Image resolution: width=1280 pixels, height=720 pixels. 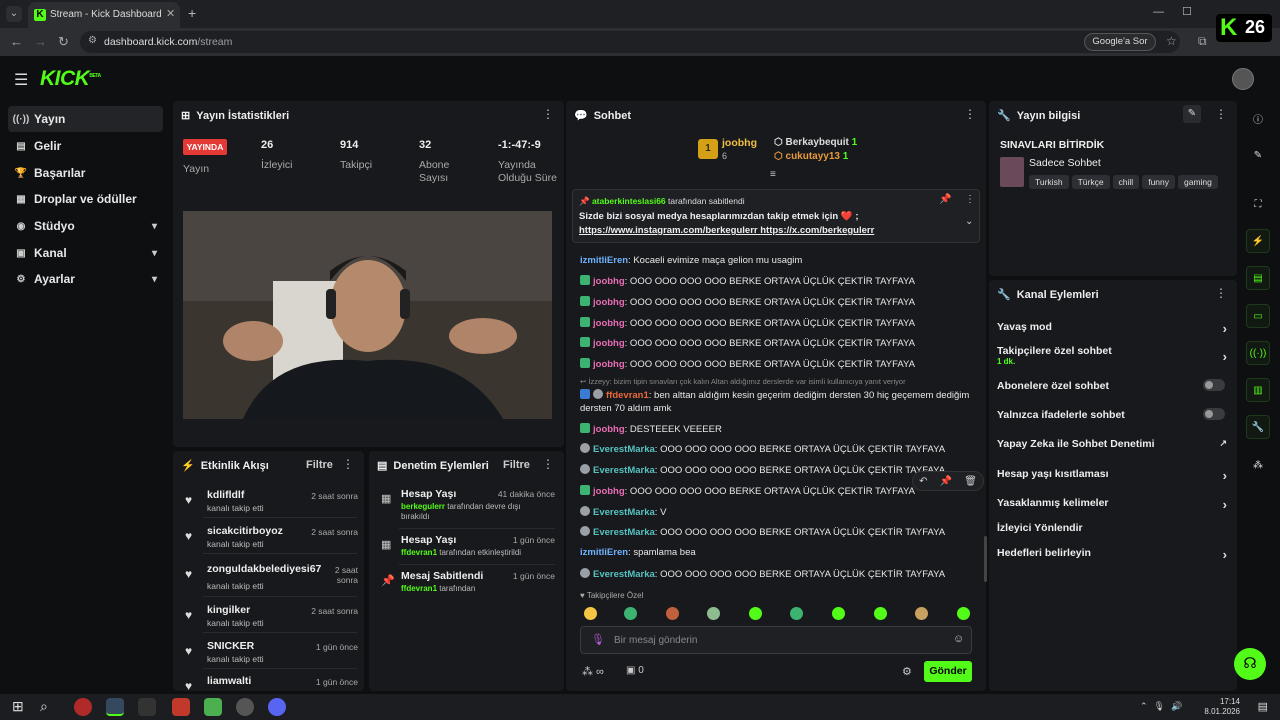 I want to click on sidebar-item-yayin: ((·)) Yayın, so click(x=85, y=119).